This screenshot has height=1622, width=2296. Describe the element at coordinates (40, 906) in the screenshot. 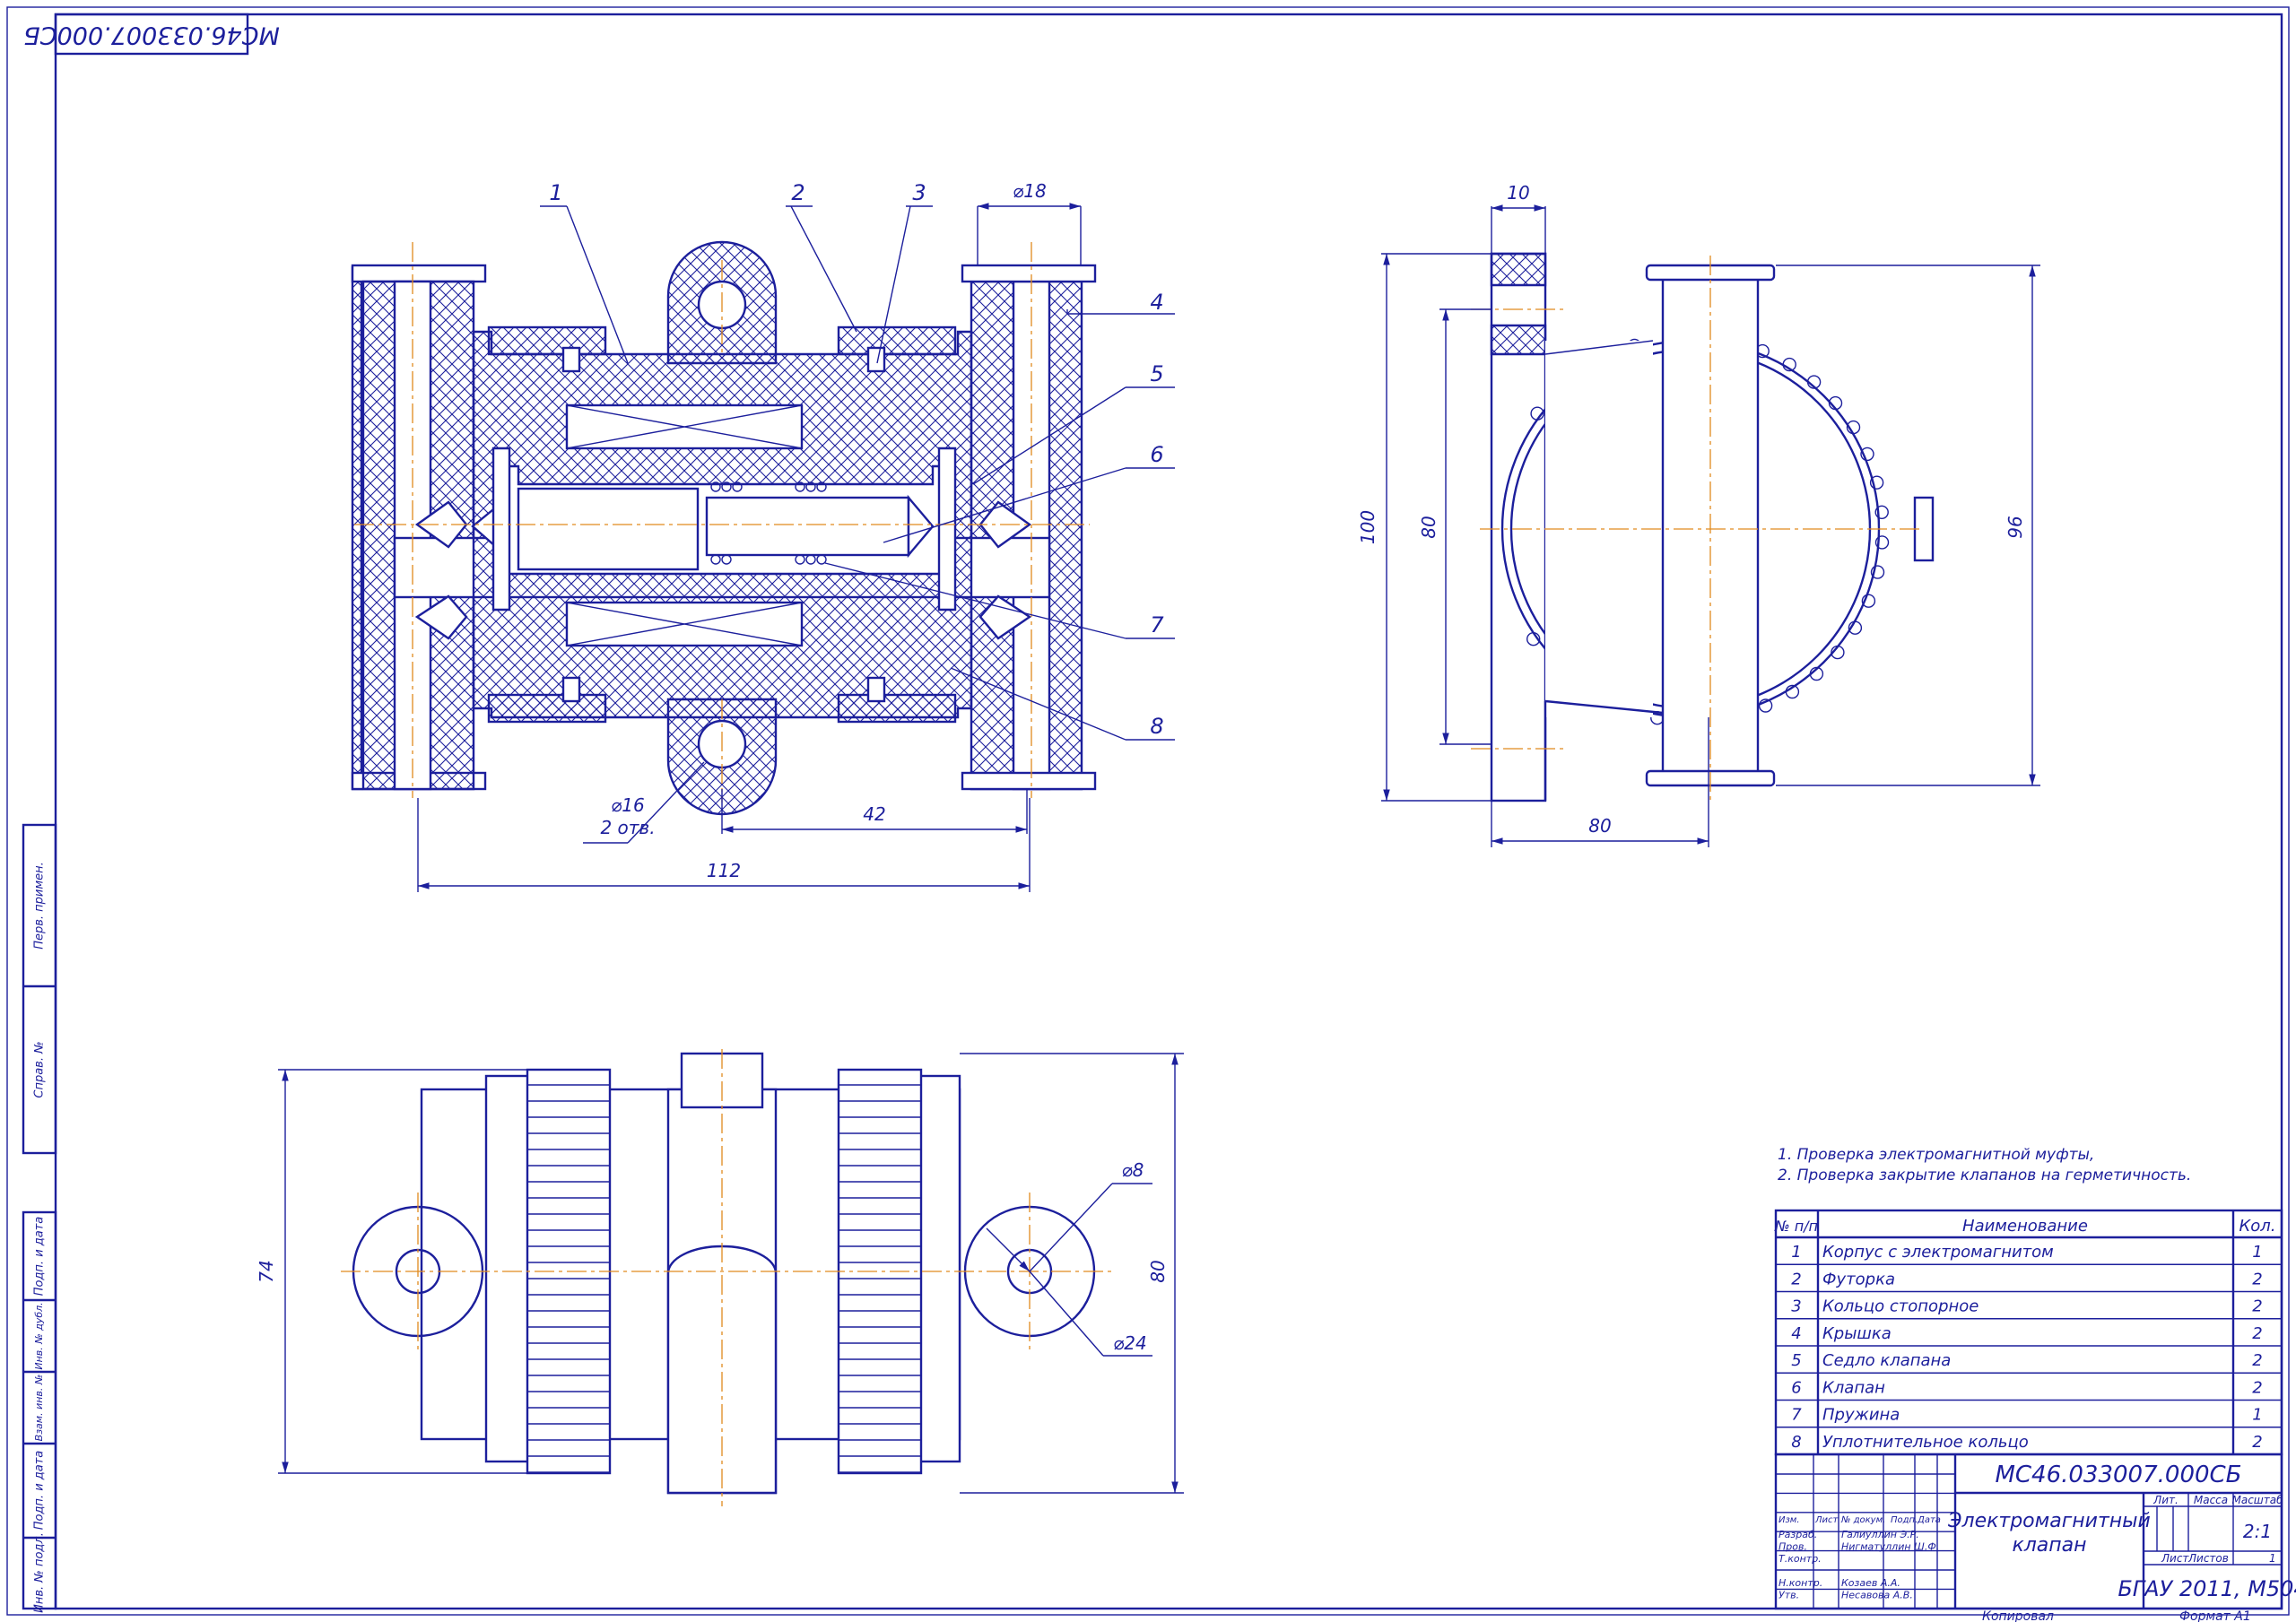

I see `side-label: Перв. примен.` at that location.